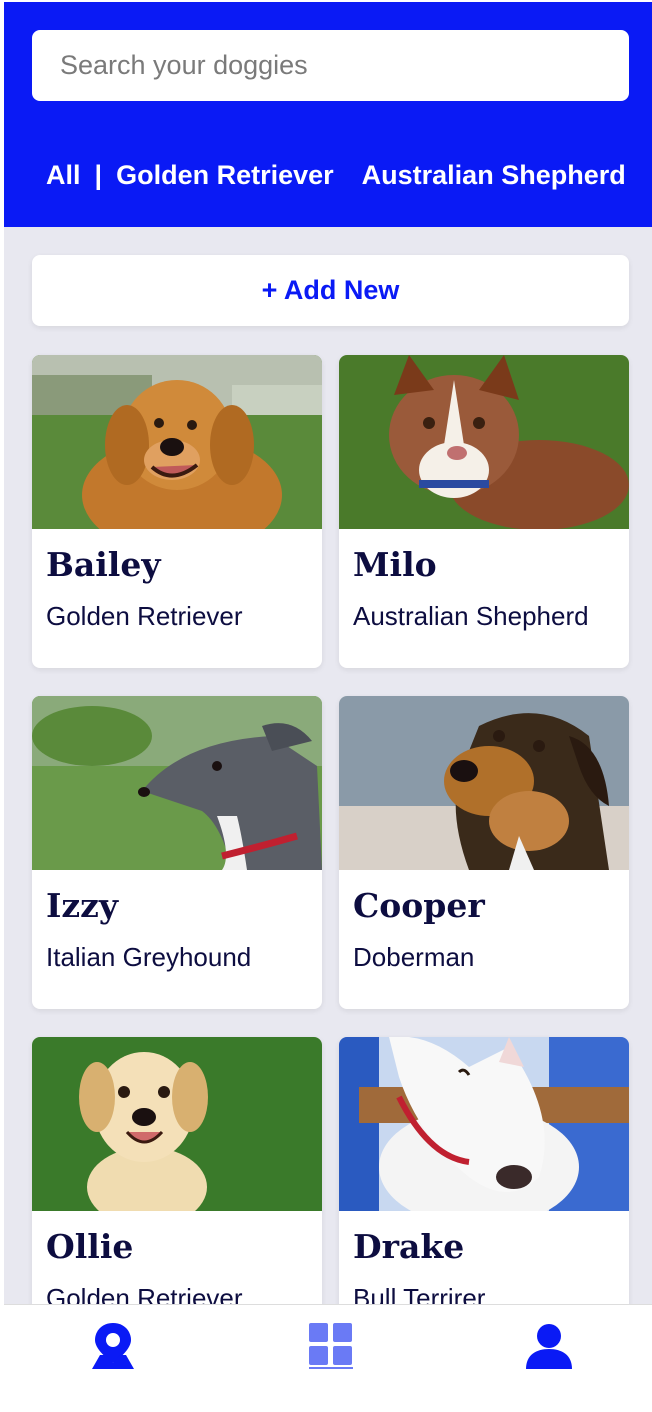 The width and height of the screenshot is (652, 1412). What do you see at coordinates (331, 1348) in the screenshot?
I see `grid-icon` at bounding box center [331, 1348].